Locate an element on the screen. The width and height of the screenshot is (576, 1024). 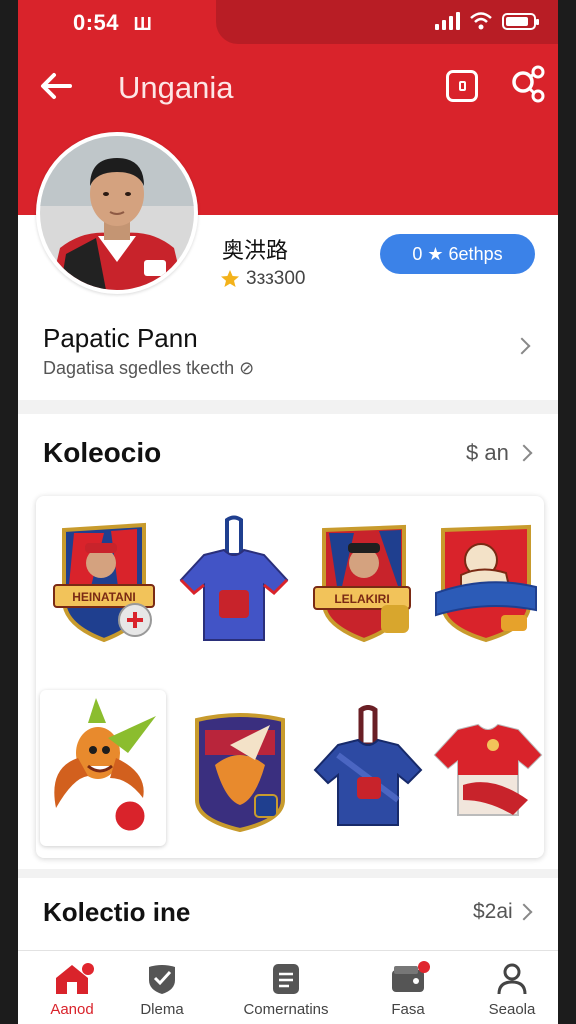
player-shield-badge-icon: HEINATANI is located at coordinates (104, 582).